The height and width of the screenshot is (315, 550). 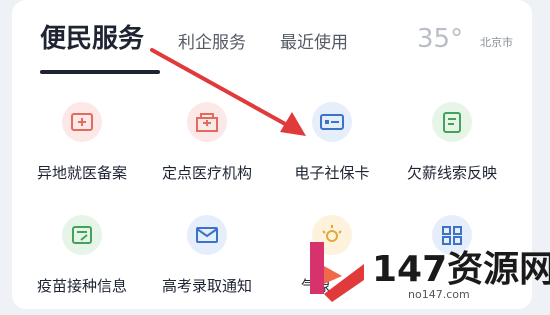 What do you see at coordinates (337, 272) in the screenshot?
I see `watermark-logo-icon` at bounding box center [337, 272].